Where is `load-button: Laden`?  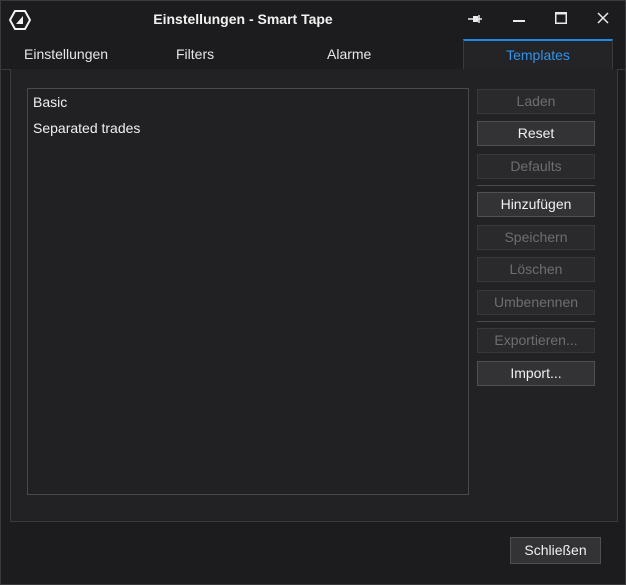
load-button: Laden is located at coordinates (536, 101).